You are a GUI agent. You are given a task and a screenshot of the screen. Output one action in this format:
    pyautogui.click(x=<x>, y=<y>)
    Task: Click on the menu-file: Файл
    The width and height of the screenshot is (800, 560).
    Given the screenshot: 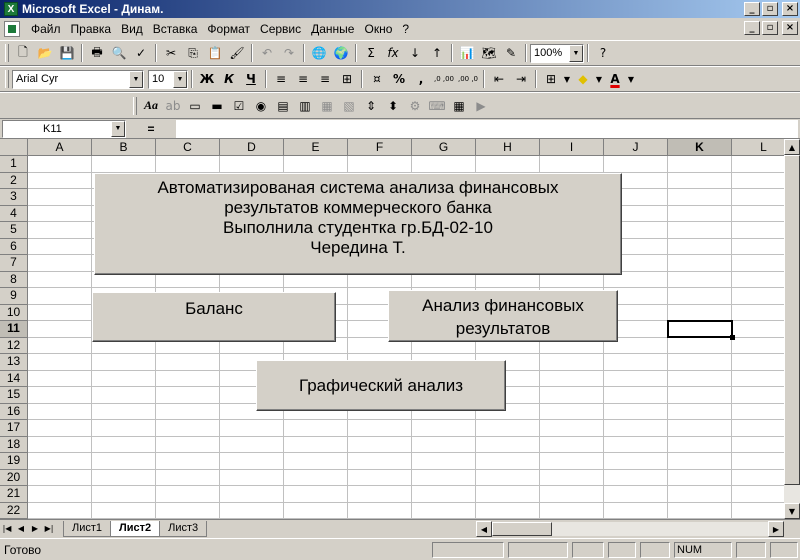 What is the action you would take?
    pyautogui.click(x=46, y=29)
    